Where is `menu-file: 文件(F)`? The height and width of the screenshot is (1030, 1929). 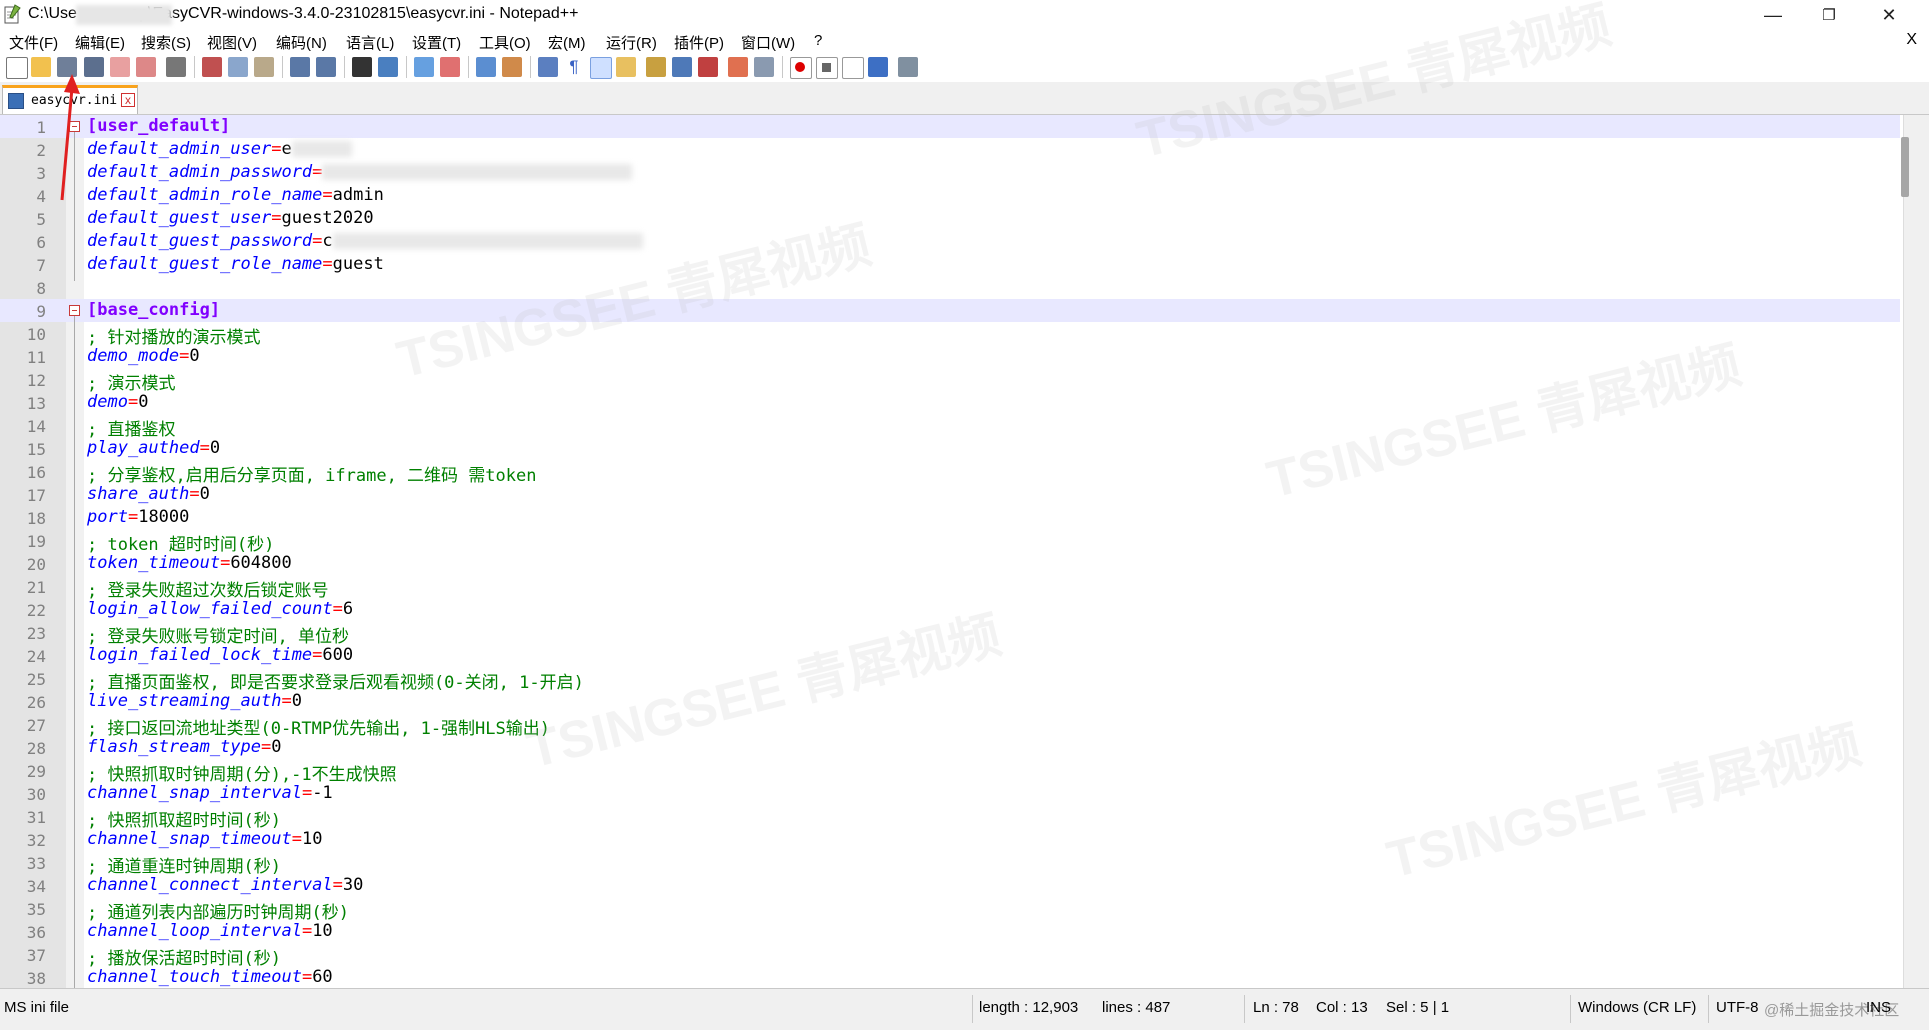 menu-file: 文件(F) is located at coordinates (33, 42).